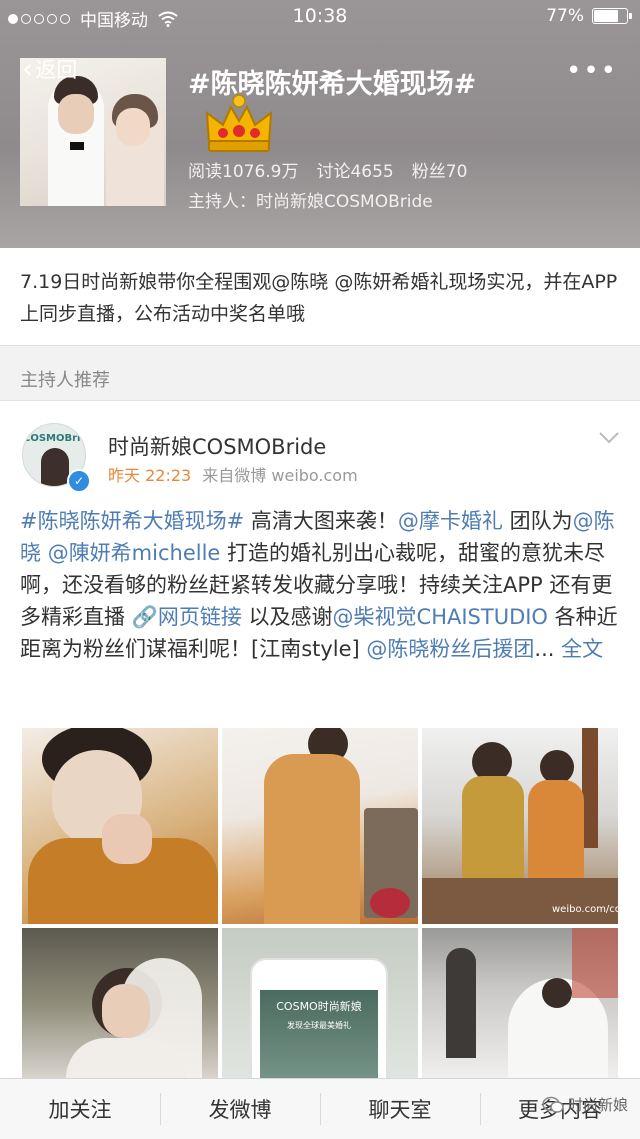  I want to click on clock: 10:38, so click(320, 16).